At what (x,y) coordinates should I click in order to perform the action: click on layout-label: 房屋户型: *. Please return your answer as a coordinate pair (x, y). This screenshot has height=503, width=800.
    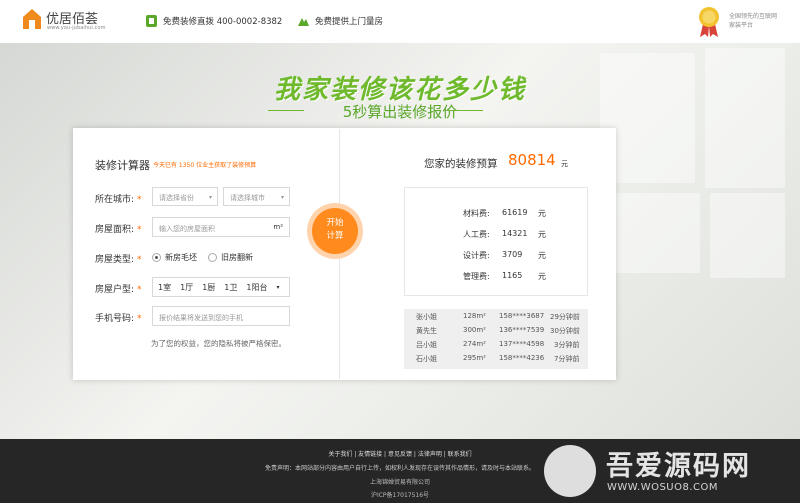
    Looking at the image, I should click on (118, 290).